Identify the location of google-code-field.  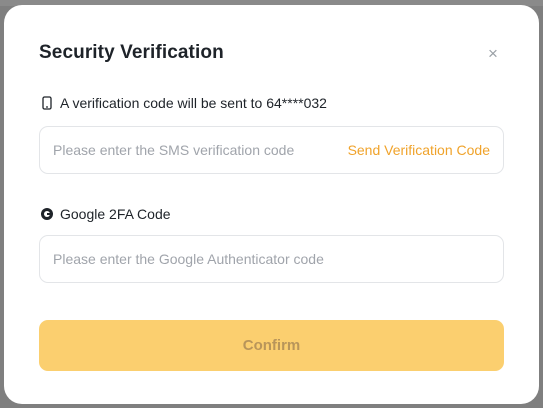
(271, 259).